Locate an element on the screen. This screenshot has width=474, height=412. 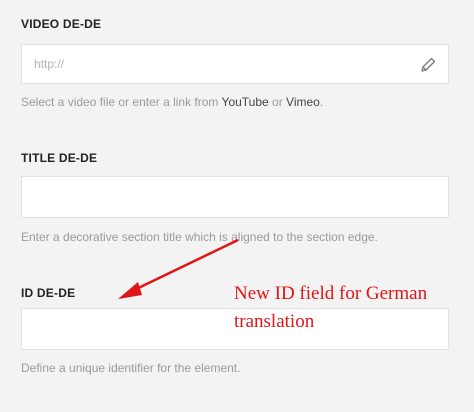
id-label: ID DE-DE is located at coordinates (48, 293).